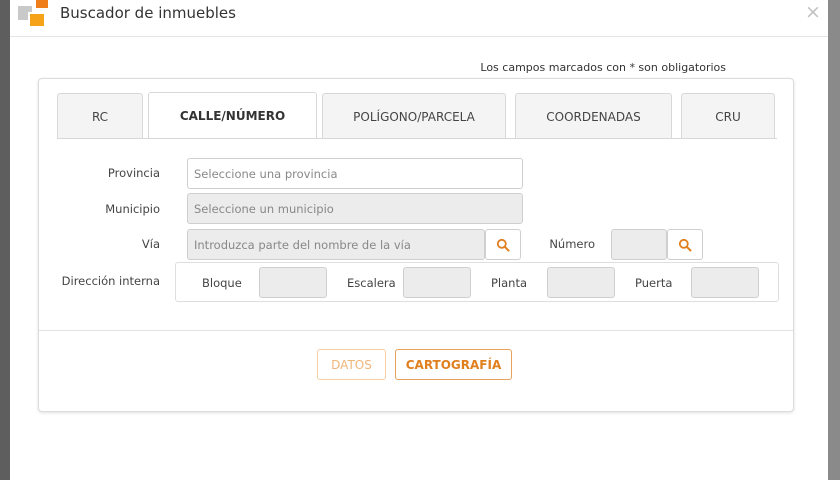  I want to click on tab-cru: CRU, so click(728, 116).